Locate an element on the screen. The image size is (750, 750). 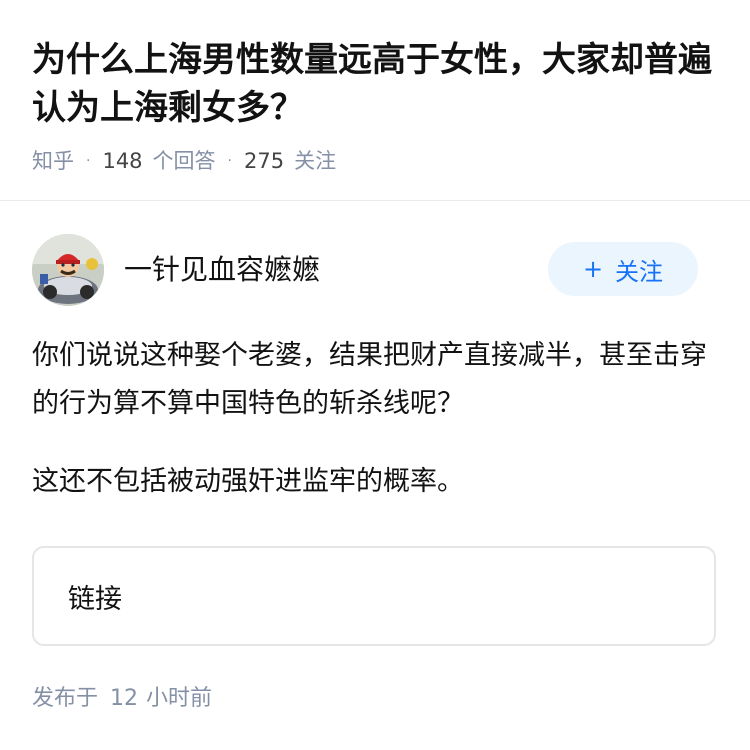
follow-button: + 关注 is located at coordinates (623, 269).